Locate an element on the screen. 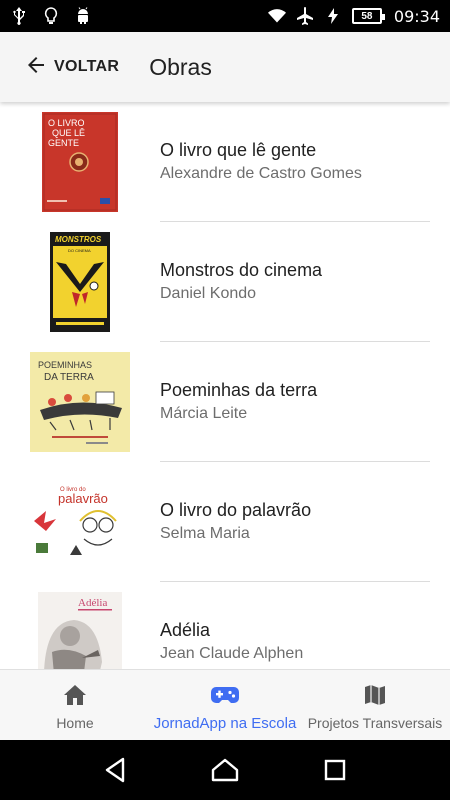 This screenshot has width=450, height=800. book-title: Poeminhas da terra is located at coordinates (239, 390).